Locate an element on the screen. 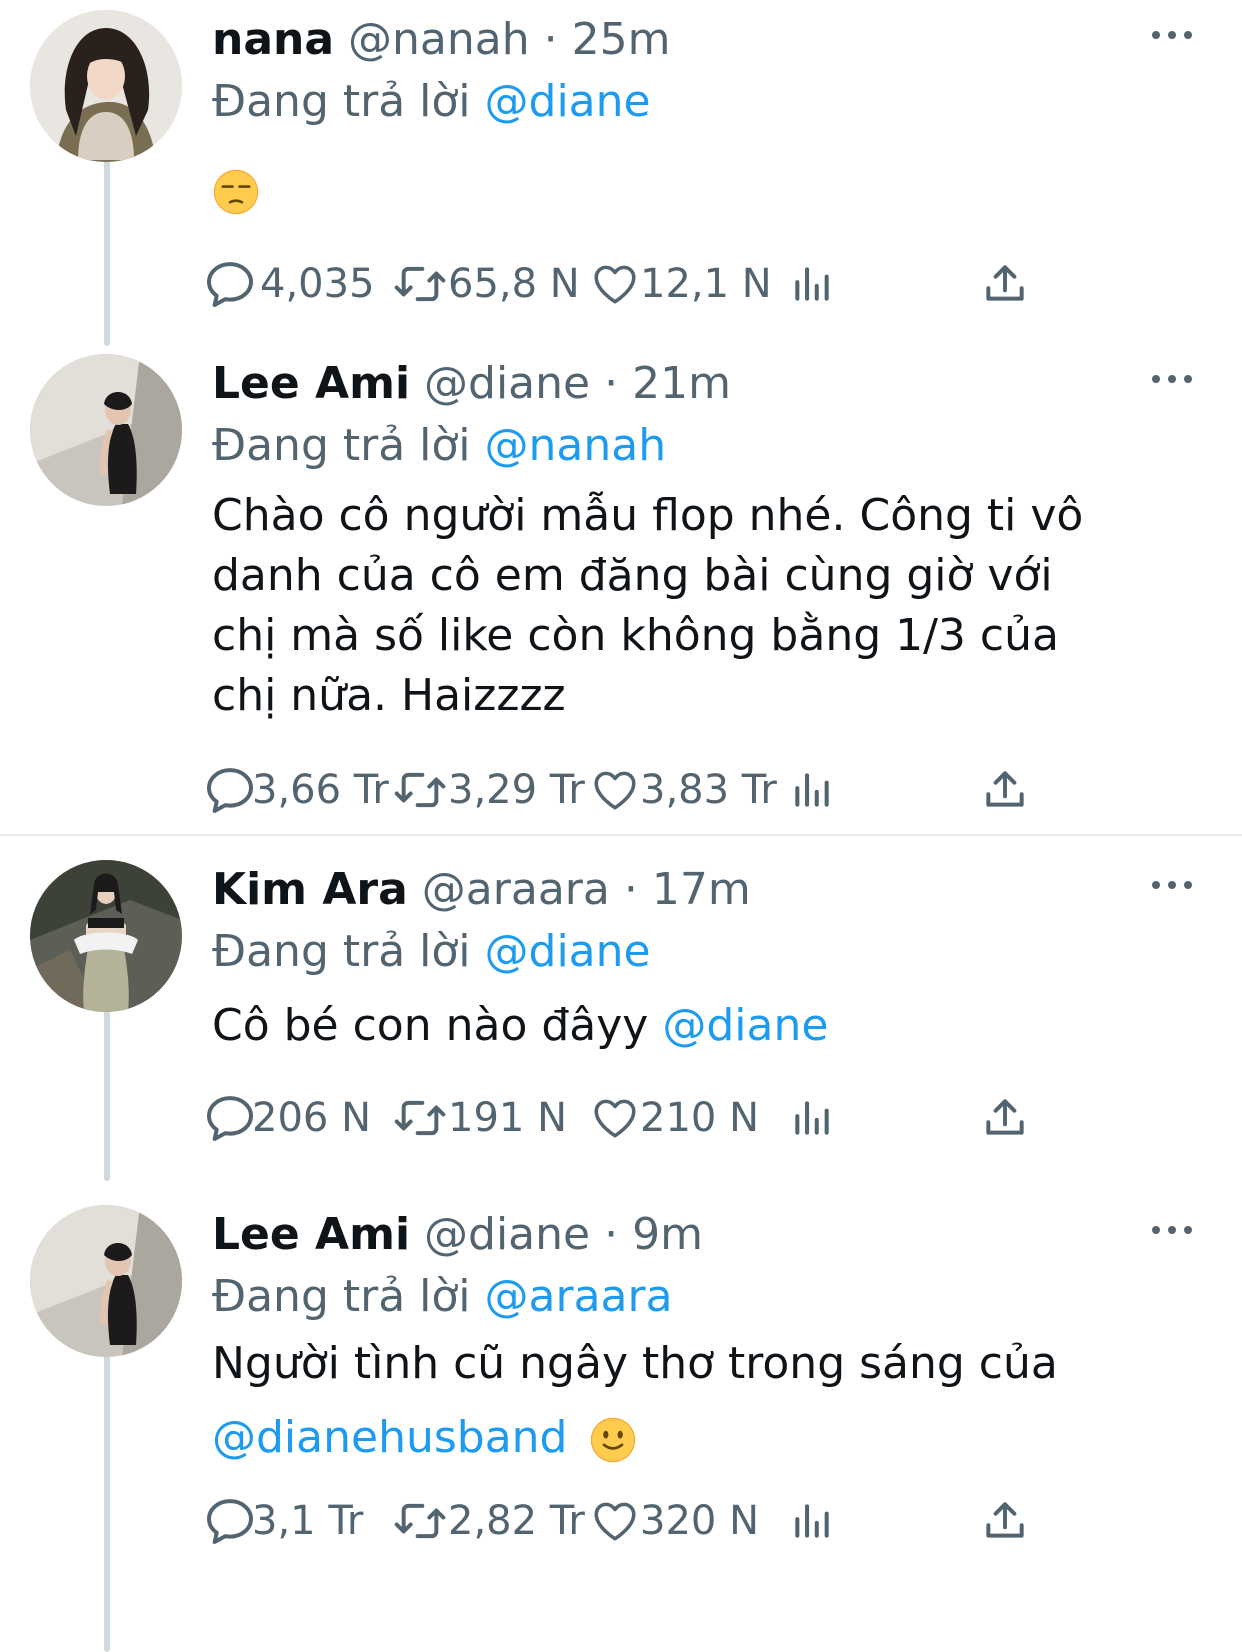  like-count: 12,1 N is located at coordinates (706, 284).